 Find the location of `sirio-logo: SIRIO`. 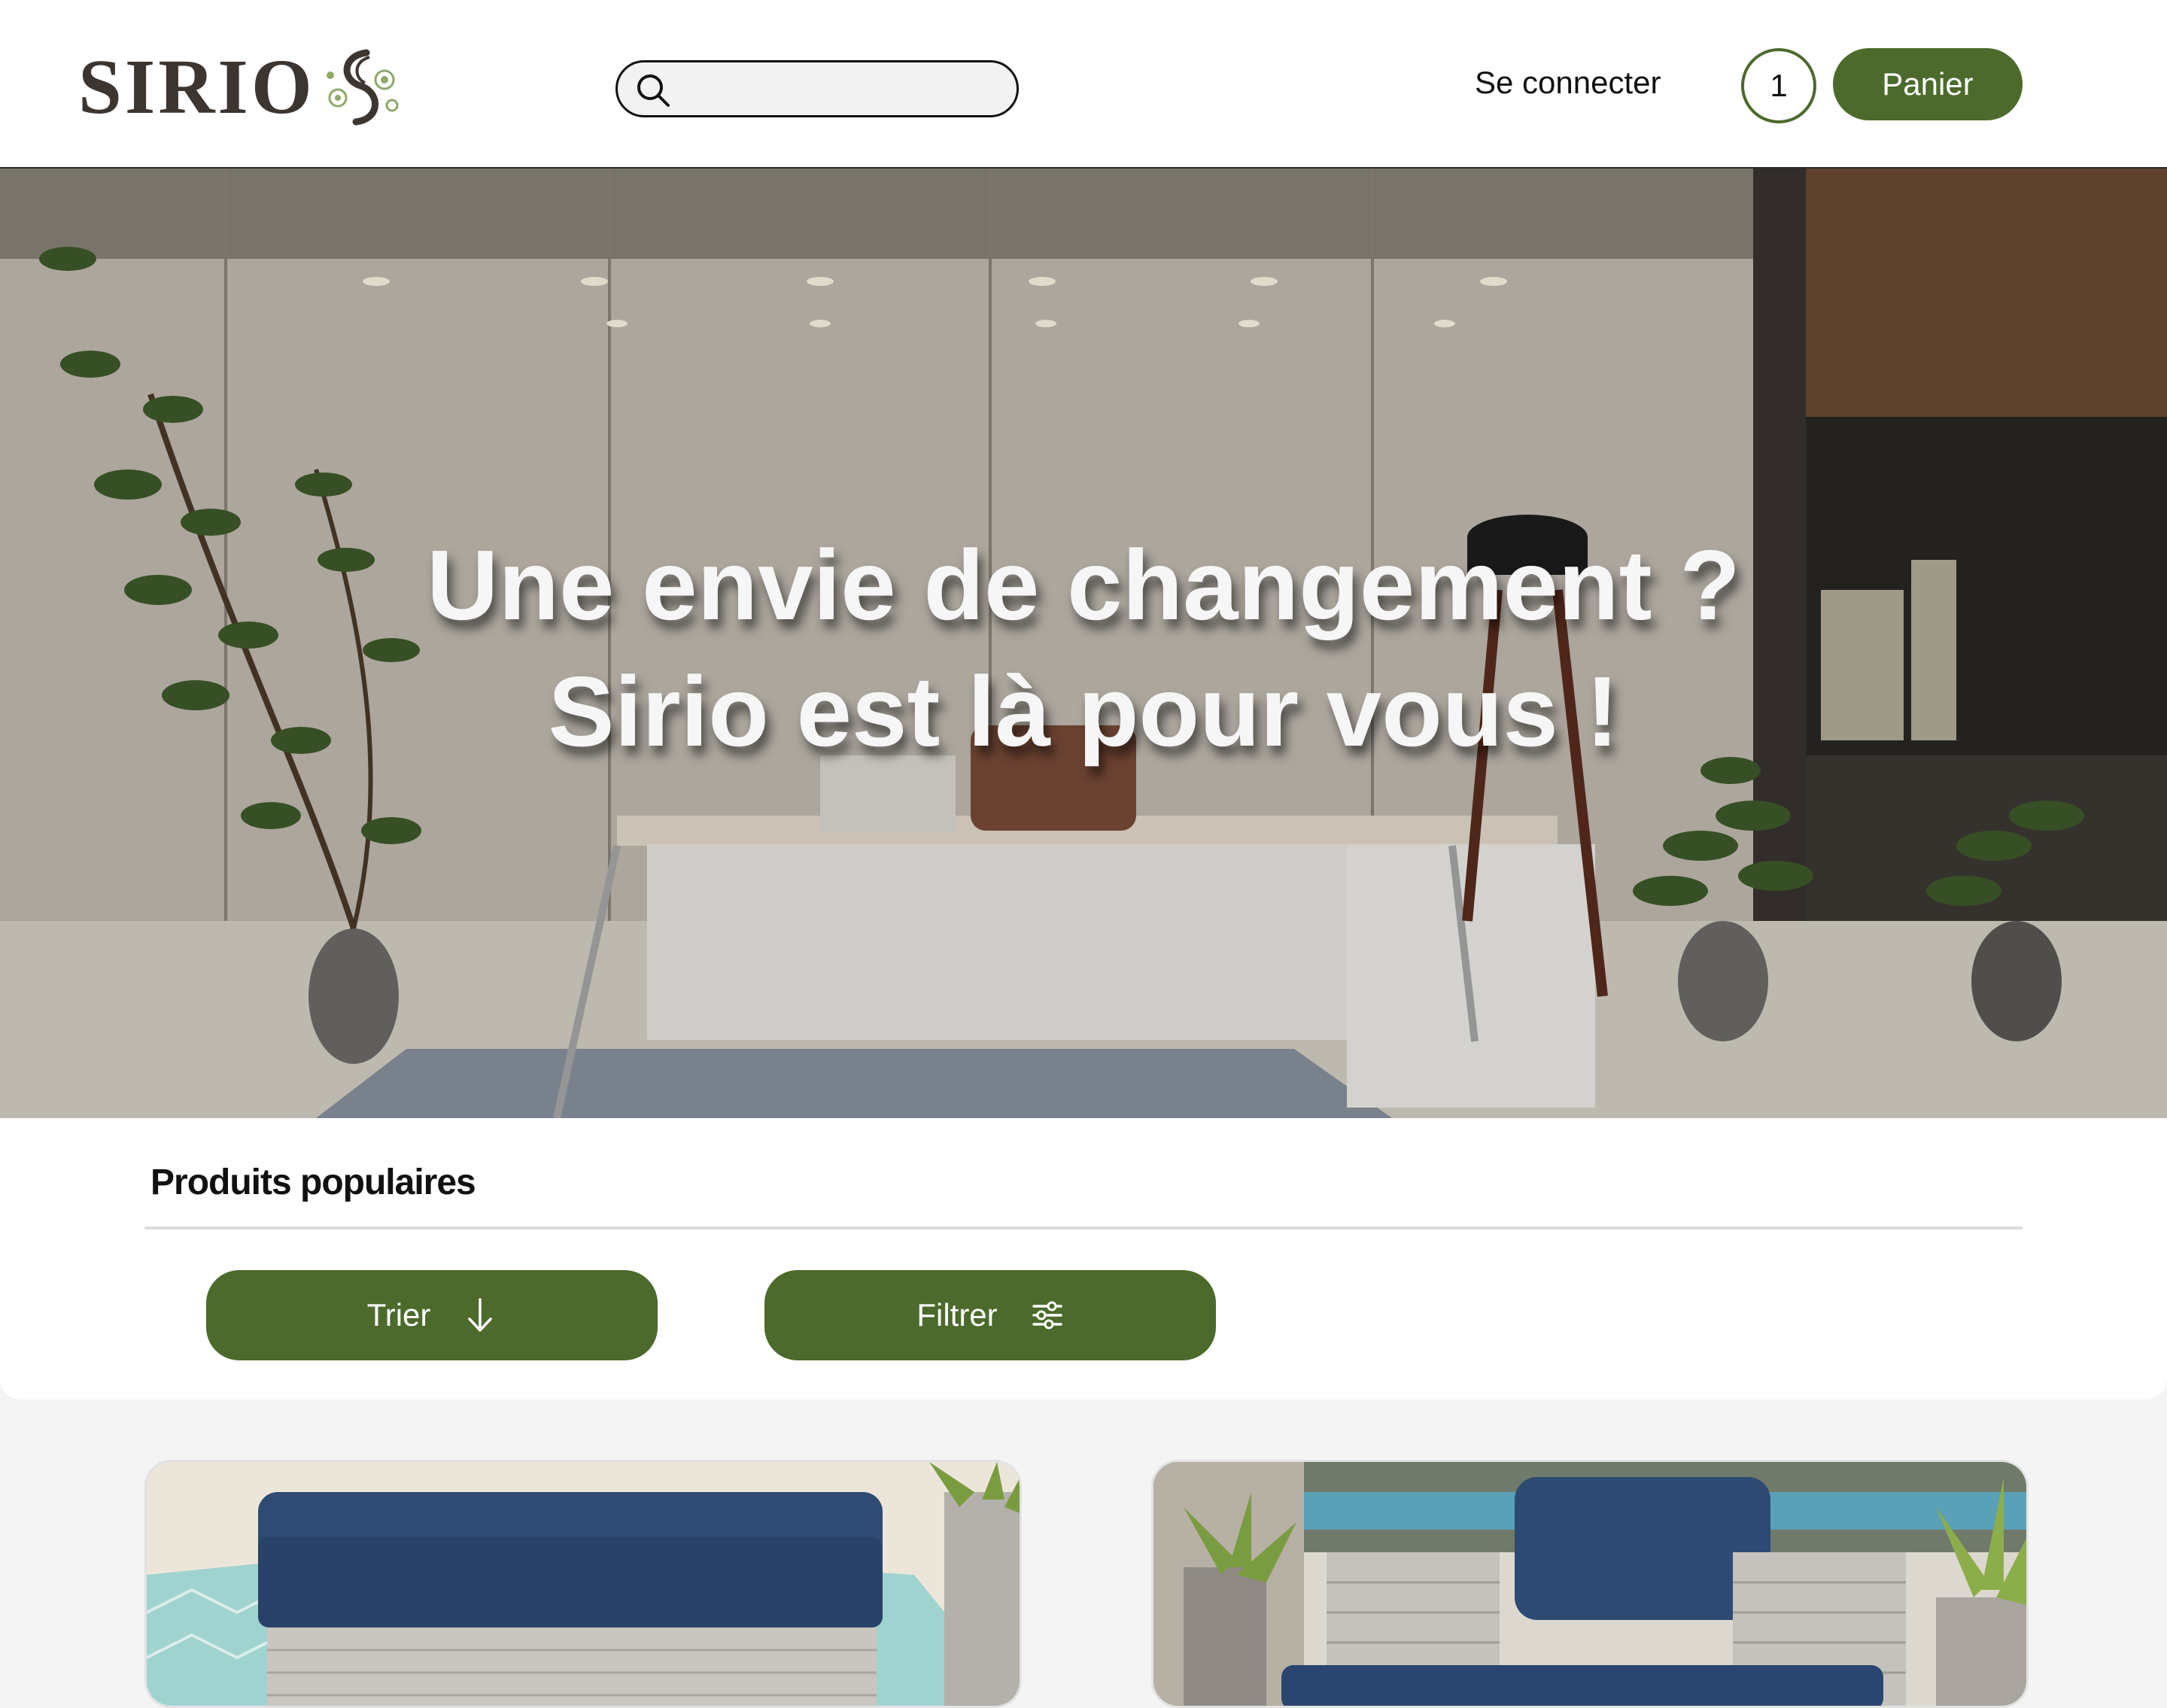

sirio-logo: SIRIO is located at coordinates (251, 87).